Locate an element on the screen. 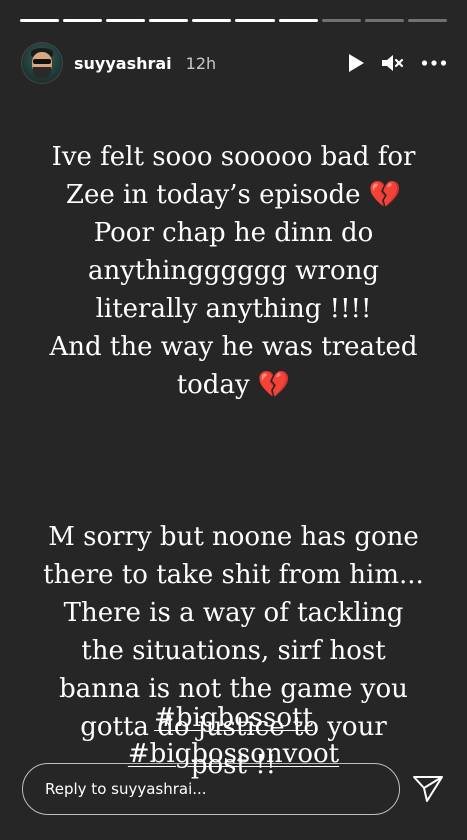  story-progress-bar is located at coordinates (233, 20).